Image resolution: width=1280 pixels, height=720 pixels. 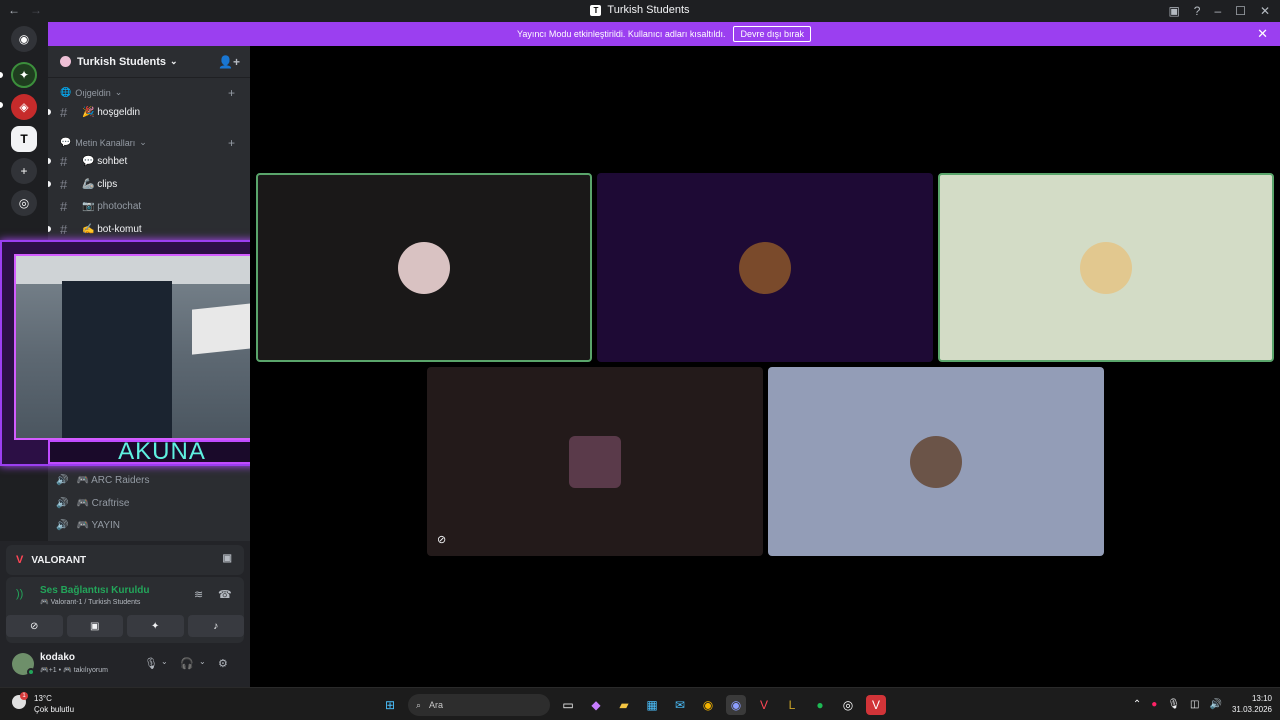 I want to click on category-text: 💬 Metin Kanalları ⌄ +, so click(x=147, y=143).